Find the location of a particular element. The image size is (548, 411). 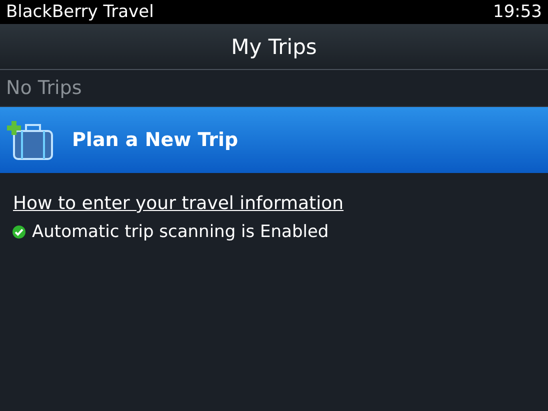

title-bar: My Trips is located at coordinates (274, 47).